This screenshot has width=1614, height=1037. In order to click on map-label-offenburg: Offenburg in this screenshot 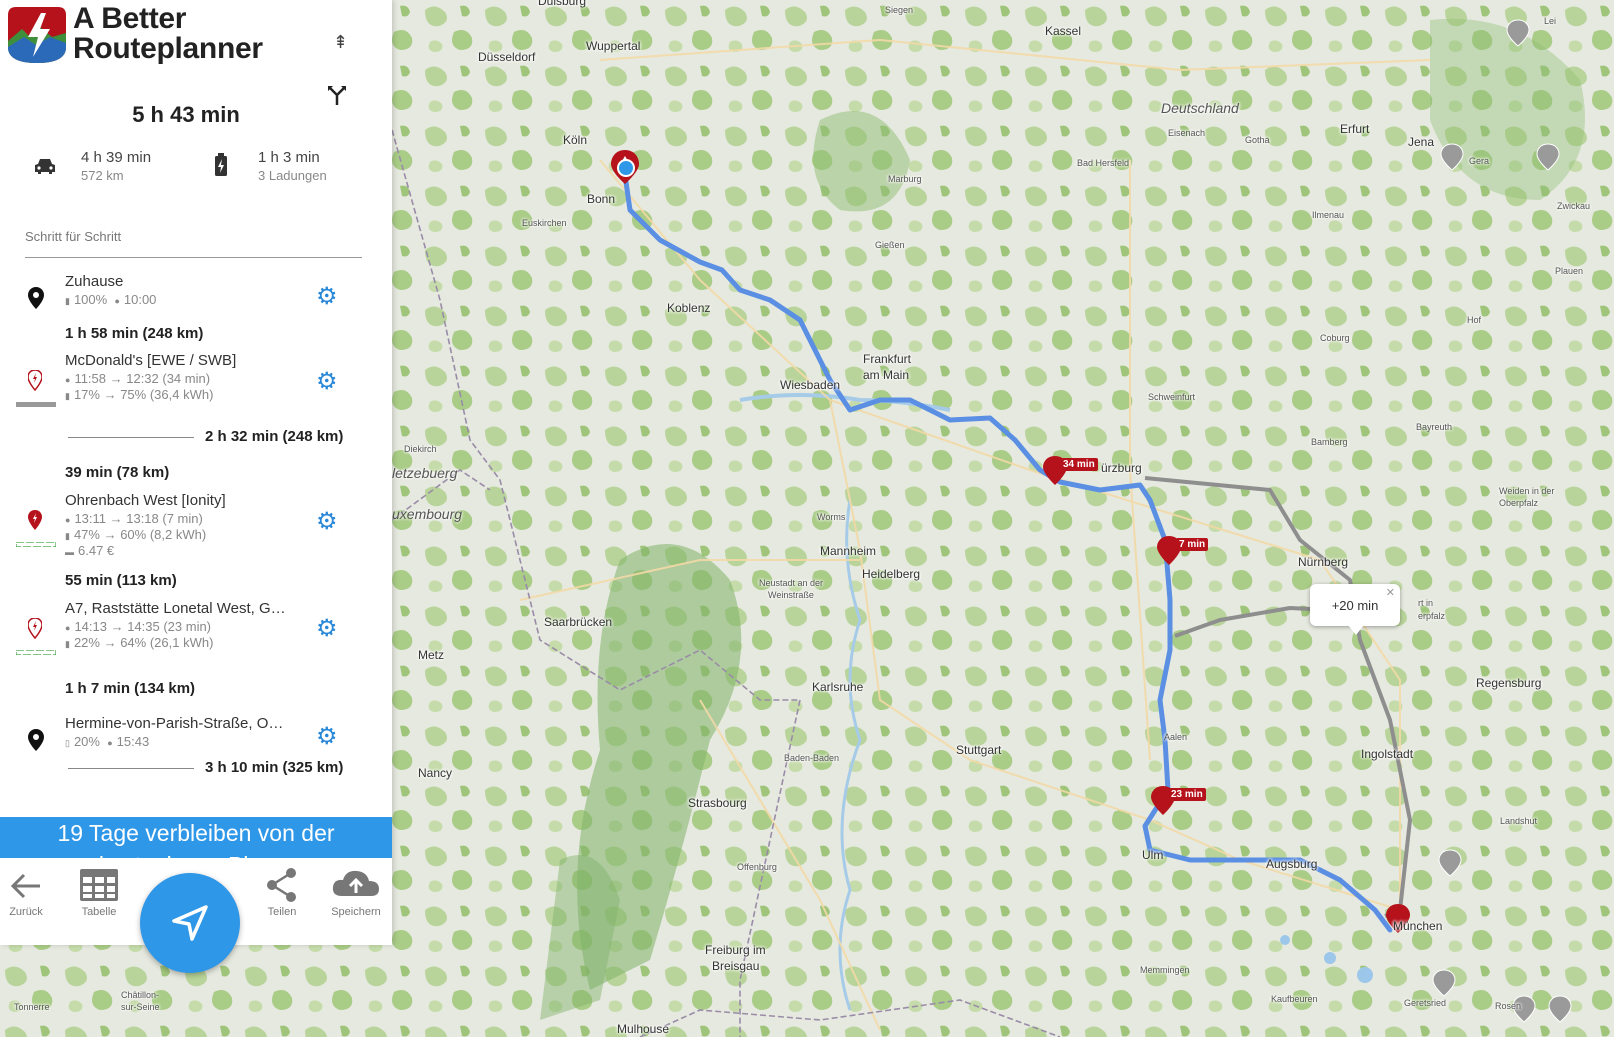, I will do `click(757, 867)`.